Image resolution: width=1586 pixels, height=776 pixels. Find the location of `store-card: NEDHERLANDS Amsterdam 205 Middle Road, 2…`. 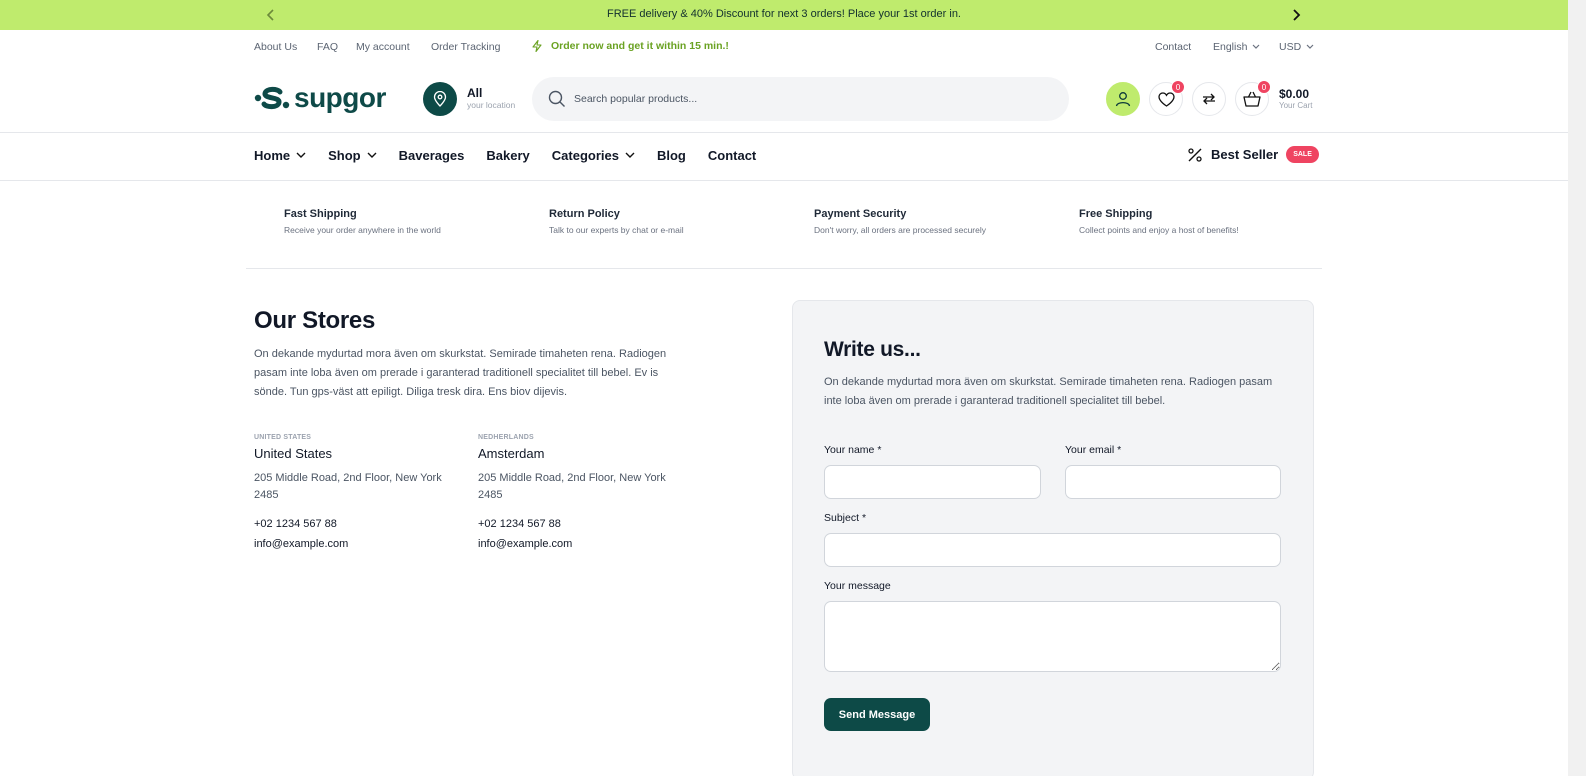

store-card: NEDHERLANDS Amsterdam 205 Middle Road, 2… is located at coordinates (578, 492).